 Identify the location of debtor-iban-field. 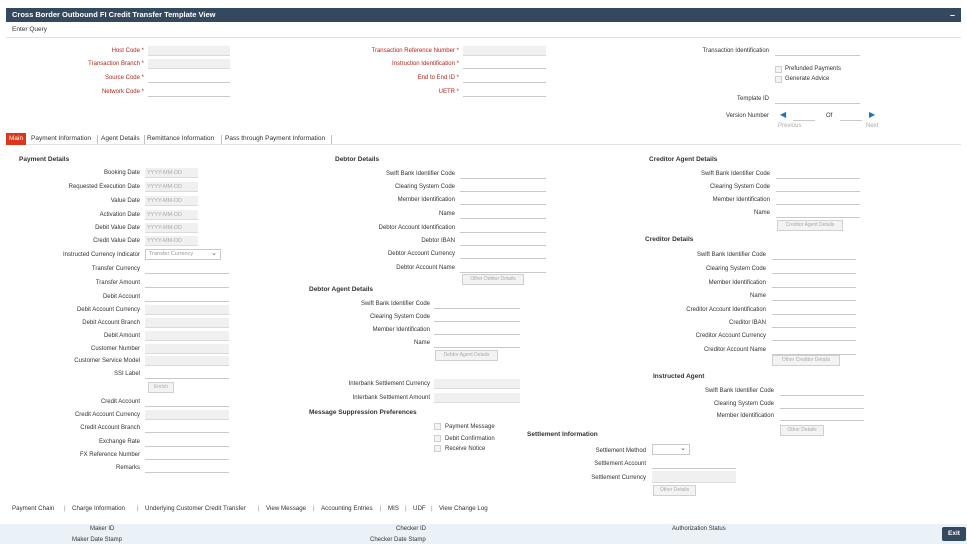
(503, 241).